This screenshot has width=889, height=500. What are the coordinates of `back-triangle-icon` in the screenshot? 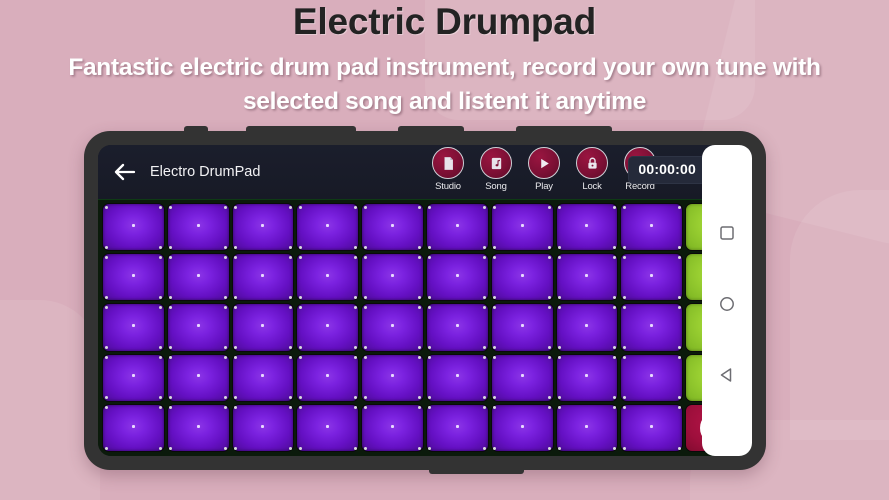 It's located at (727, 375).